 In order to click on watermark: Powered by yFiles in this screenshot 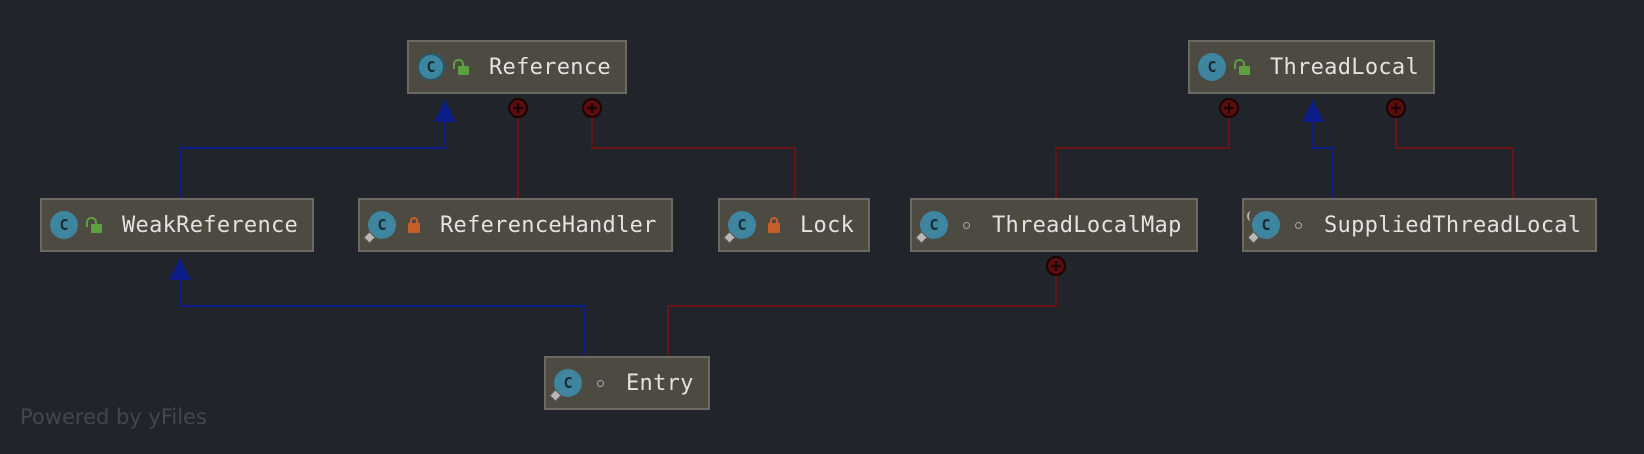, I will do `click(113, 417)`.